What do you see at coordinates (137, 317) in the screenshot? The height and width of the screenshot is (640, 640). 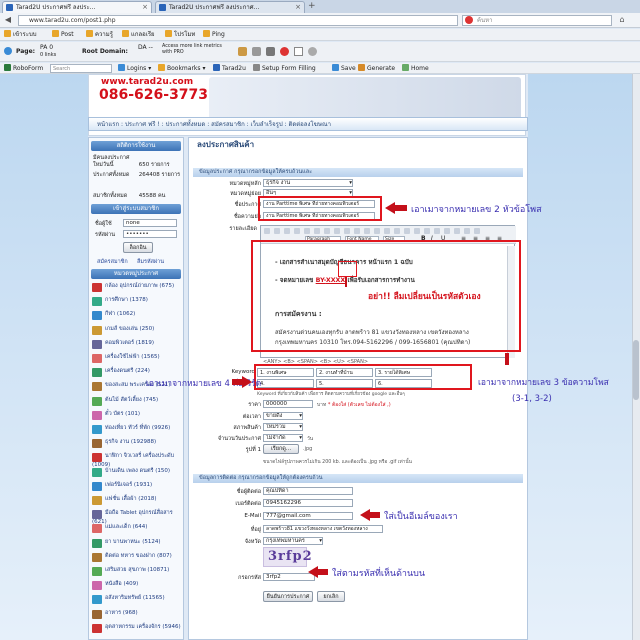 I see `category-item: กีฬา (1062)` at bounding box center [137, 317].